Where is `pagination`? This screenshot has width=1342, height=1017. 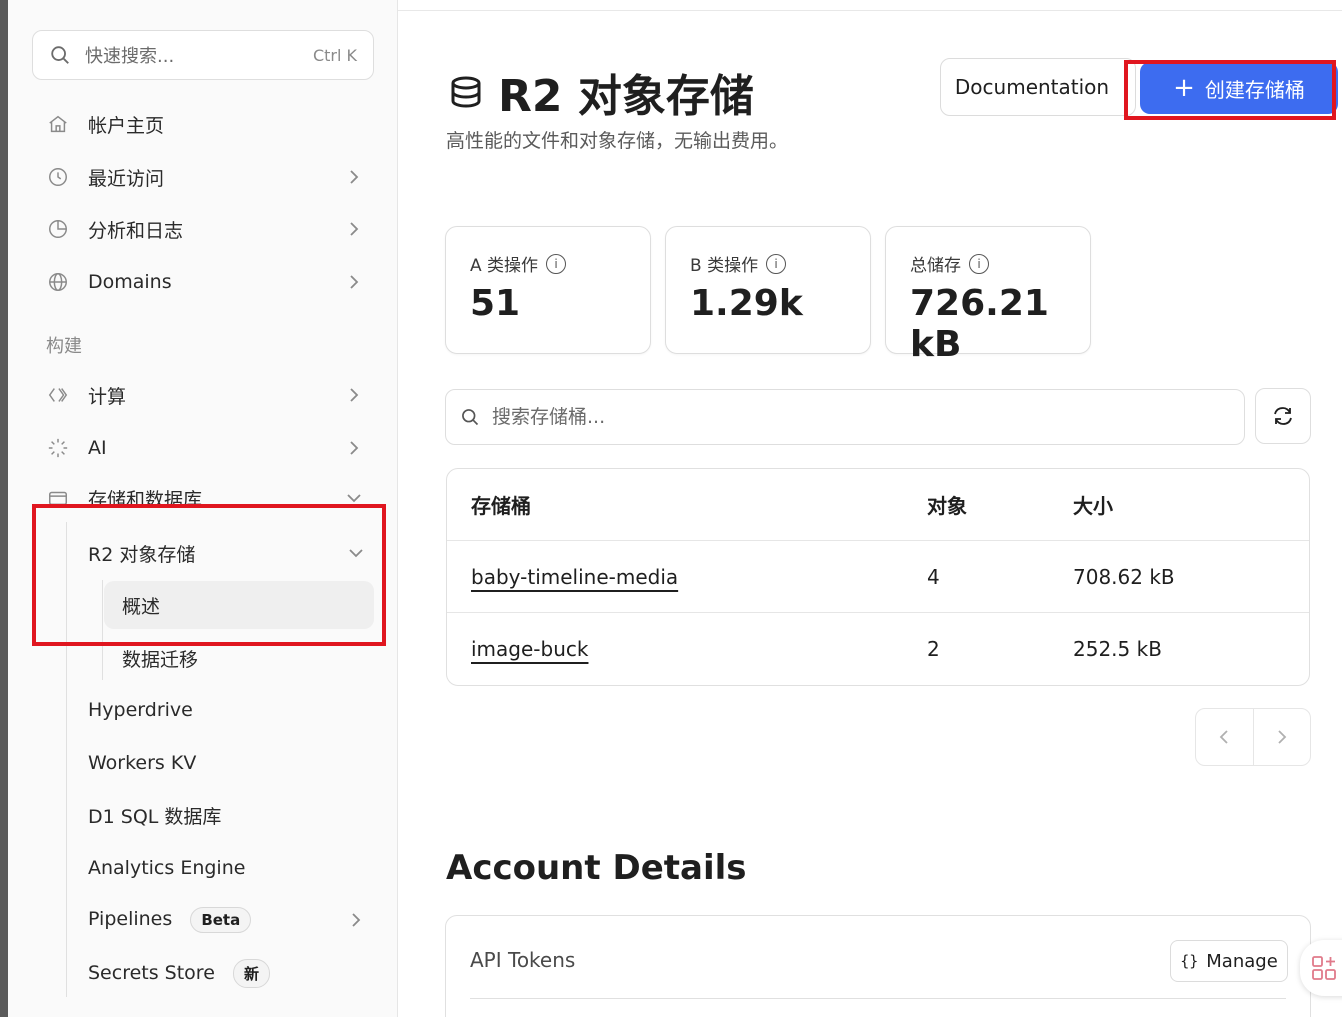 pagination is located at coordinates (1253, 737).